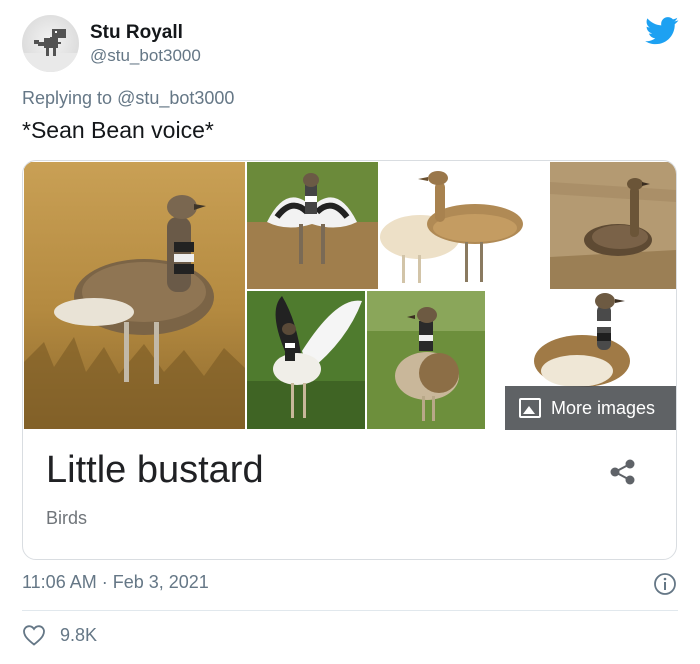  What do you see at coordinates (134, 295) in the screenshot?
I see `bustard-photo-large` at bounding box center [134, 295].